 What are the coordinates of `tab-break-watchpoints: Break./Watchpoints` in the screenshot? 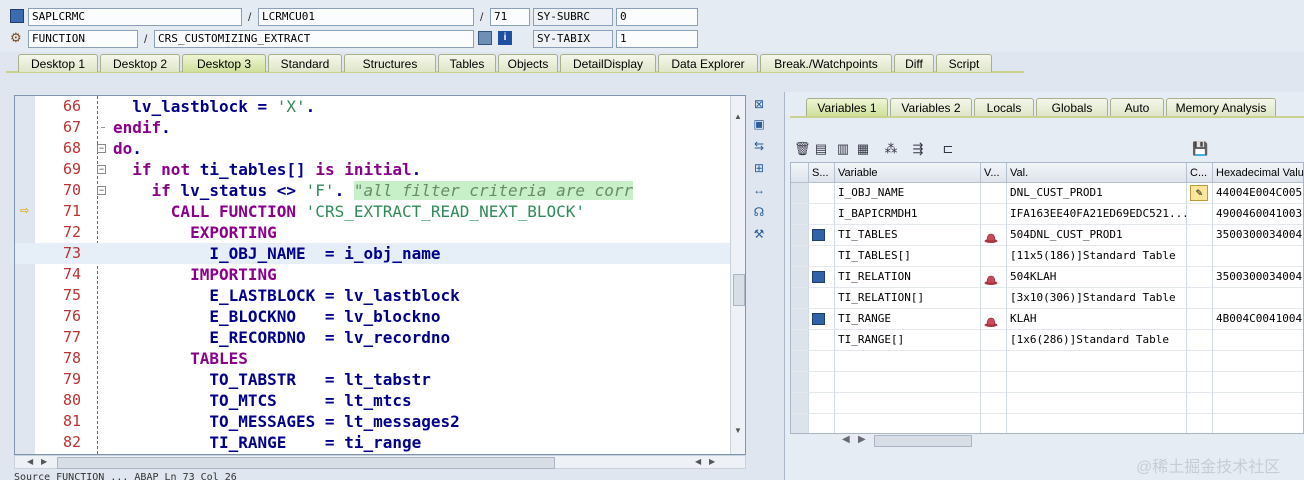 It's located at (826, 63).